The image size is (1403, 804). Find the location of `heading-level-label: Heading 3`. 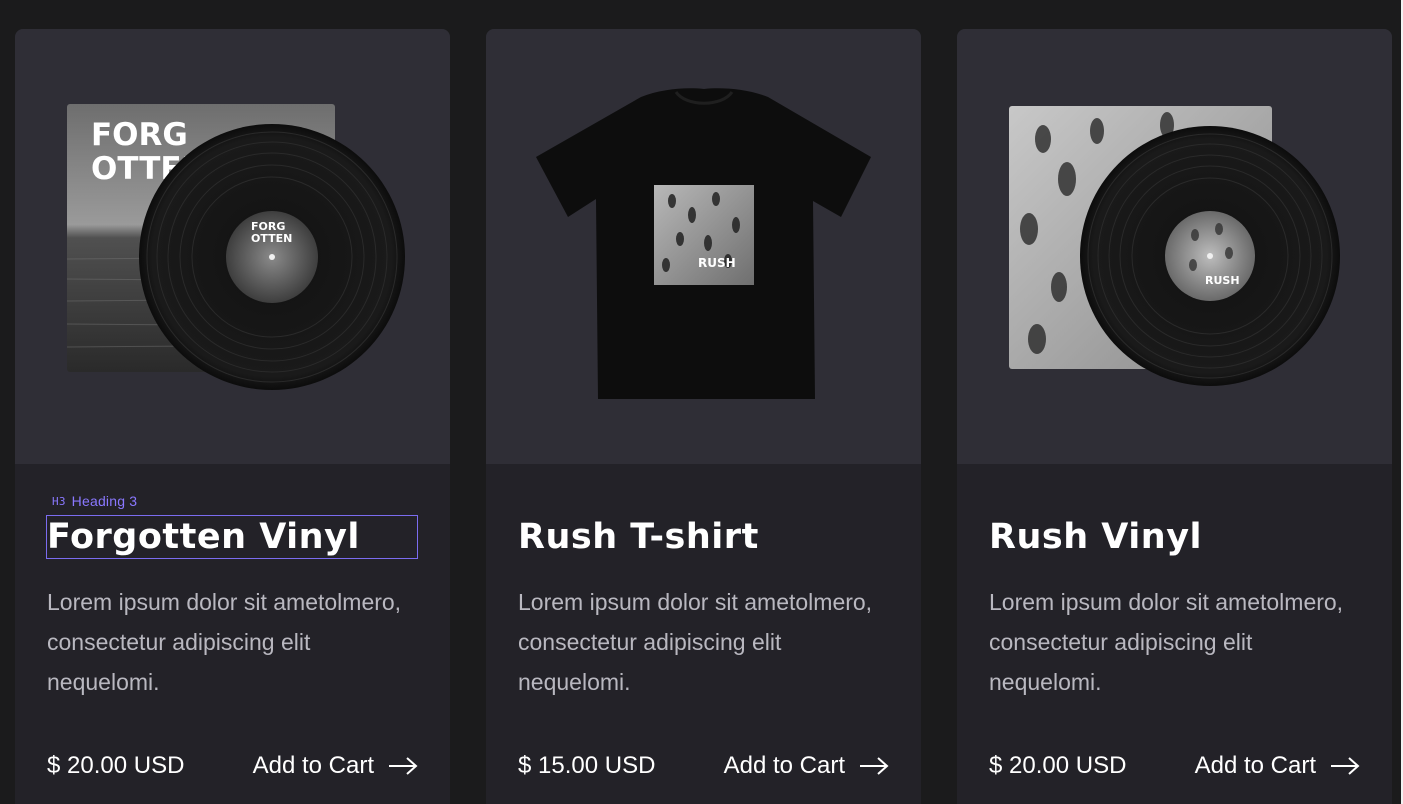

heading-level-label: Heading 3 is located at coordinates (104, 501).